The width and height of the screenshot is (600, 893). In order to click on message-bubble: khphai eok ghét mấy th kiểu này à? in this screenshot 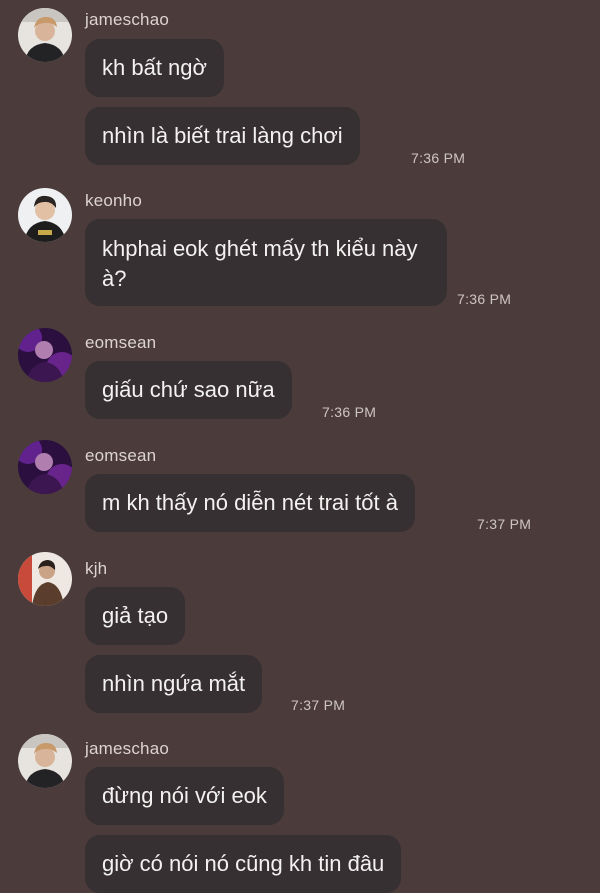, I will do `click(266, 262)`.